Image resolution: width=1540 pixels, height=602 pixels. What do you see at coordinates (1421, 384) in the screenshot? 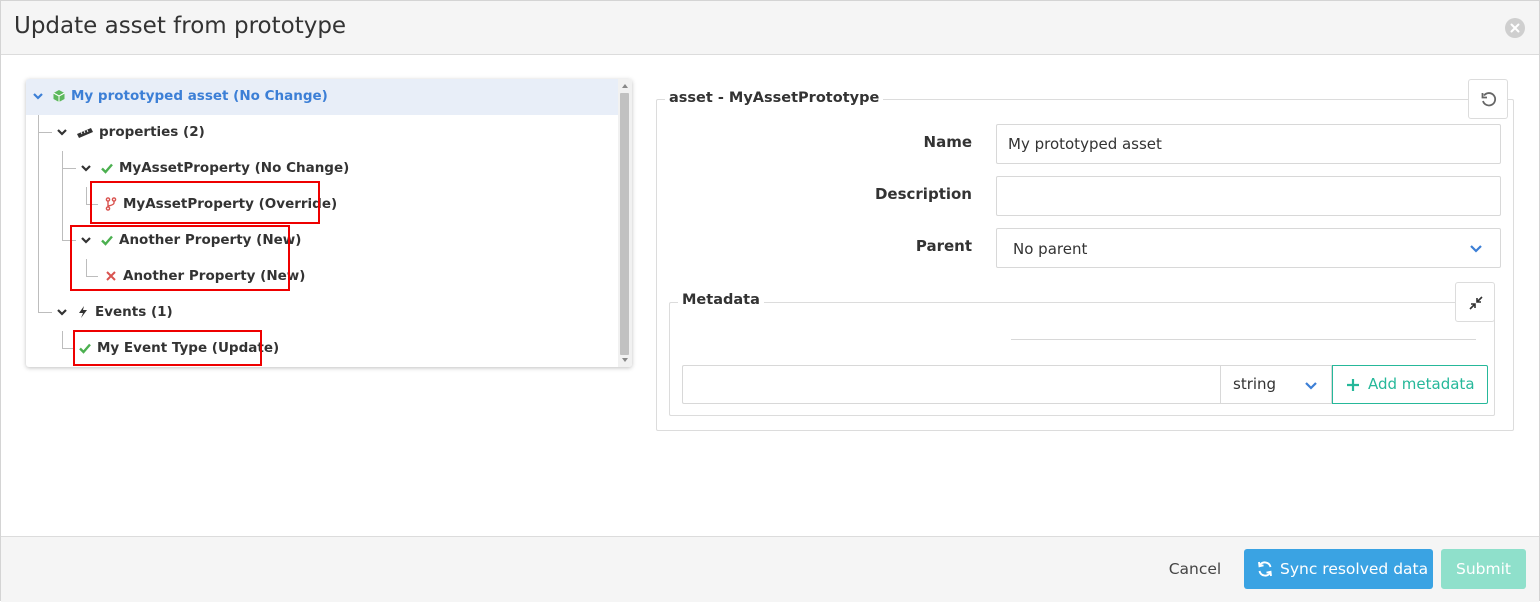
I see `add-metadata-label: Add metadata` at bounding box center [1421, 384].